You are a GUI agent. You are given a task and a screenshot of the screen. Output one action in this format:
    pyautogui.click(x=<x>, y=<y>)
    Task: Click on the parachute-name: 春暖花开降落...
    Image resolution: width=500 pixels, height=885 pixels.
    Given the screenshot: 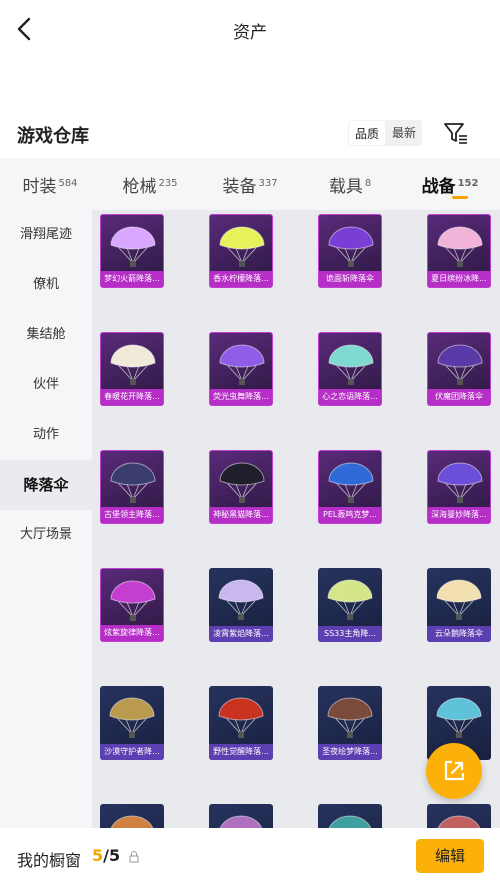 What is the action you would take?
    pyautogui.click(x=132, y=397)
    